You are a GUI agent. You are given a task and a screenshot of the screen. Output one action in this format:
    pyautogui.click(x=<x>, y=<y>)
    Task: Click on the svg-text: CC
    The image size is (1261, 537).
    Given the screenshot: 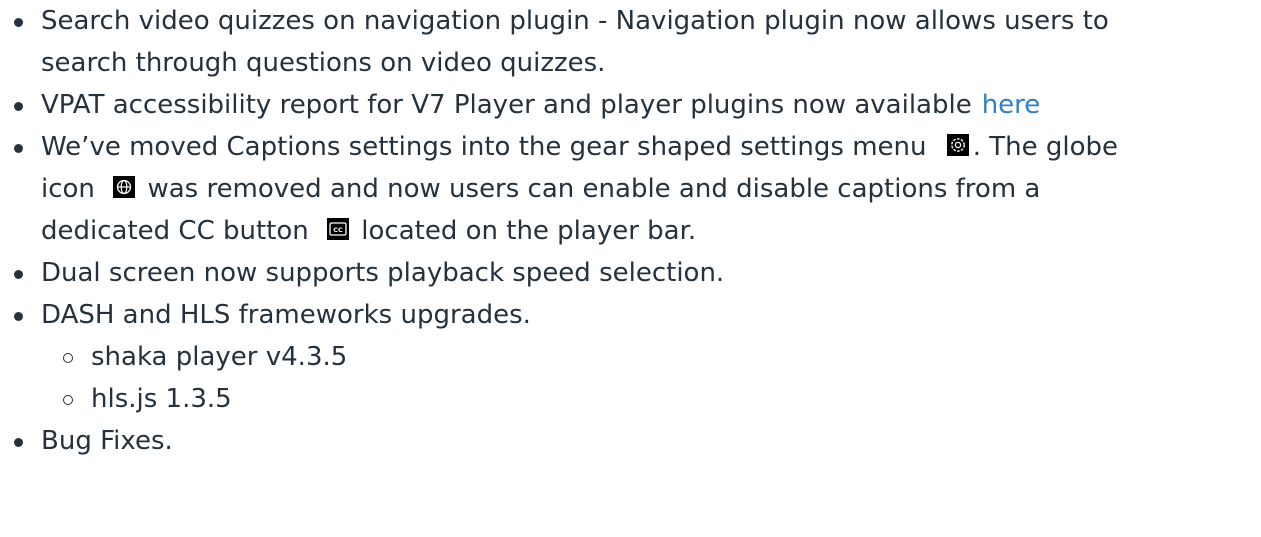 What is the action you would take?
    pyautogui.click(x=338, y=230)
    